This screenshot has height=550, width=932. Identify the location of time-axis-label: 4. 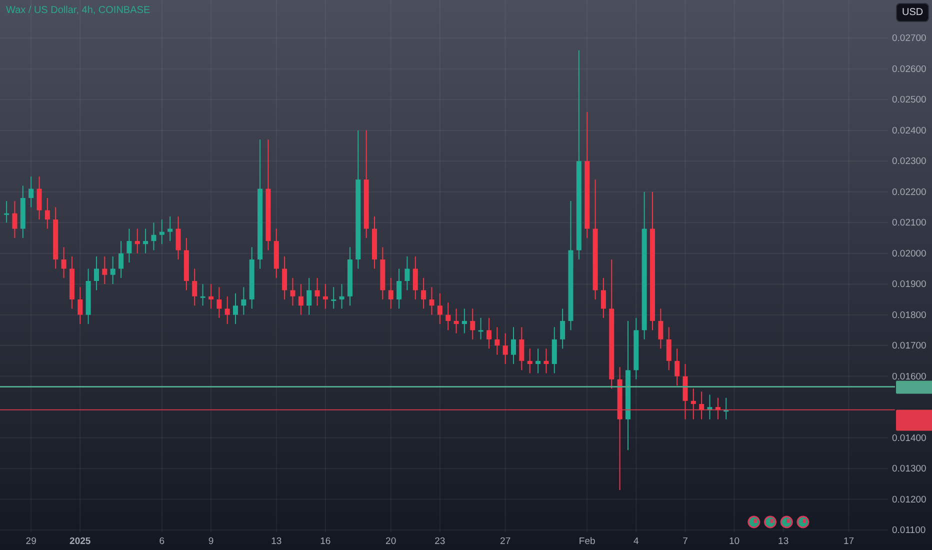
(636, 541).